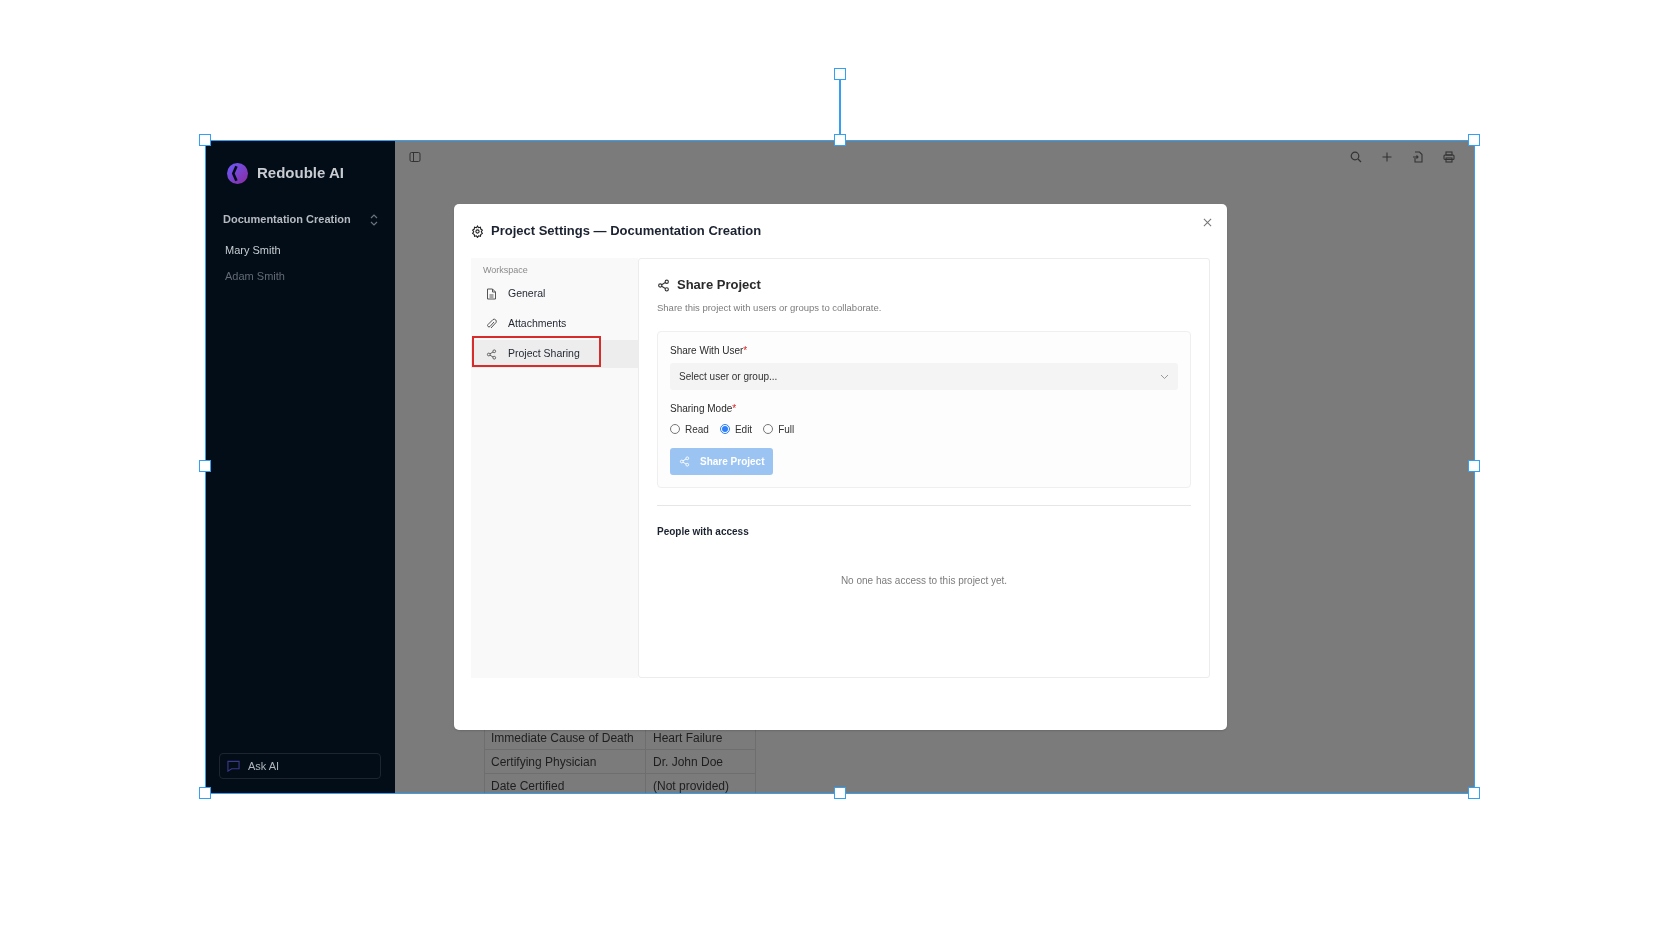 Image resolution: width=1680 pixels, height=933 pixels. I want to click on nav-item: Project Sharing, so click(554, 354).